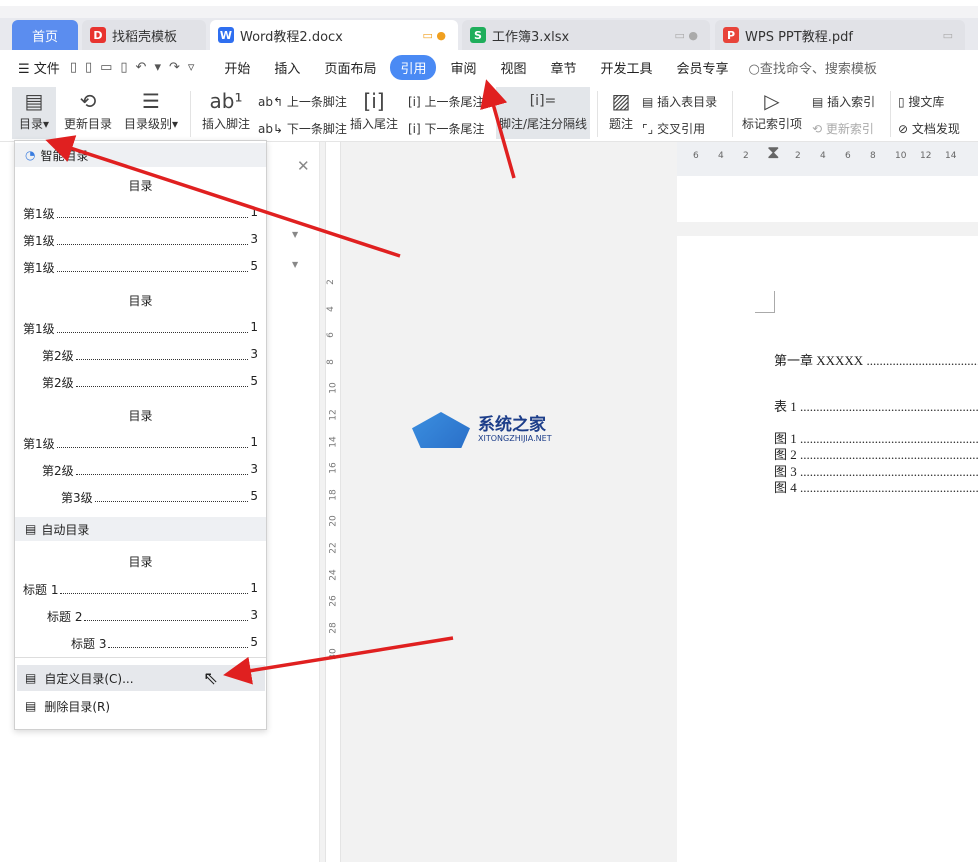 The width and height of the screenshot is (978, 862). What do you see at coordinates (454, 129) in the screenshot?
I see `label: 下一条尾注` at bounding box center [454, 129].